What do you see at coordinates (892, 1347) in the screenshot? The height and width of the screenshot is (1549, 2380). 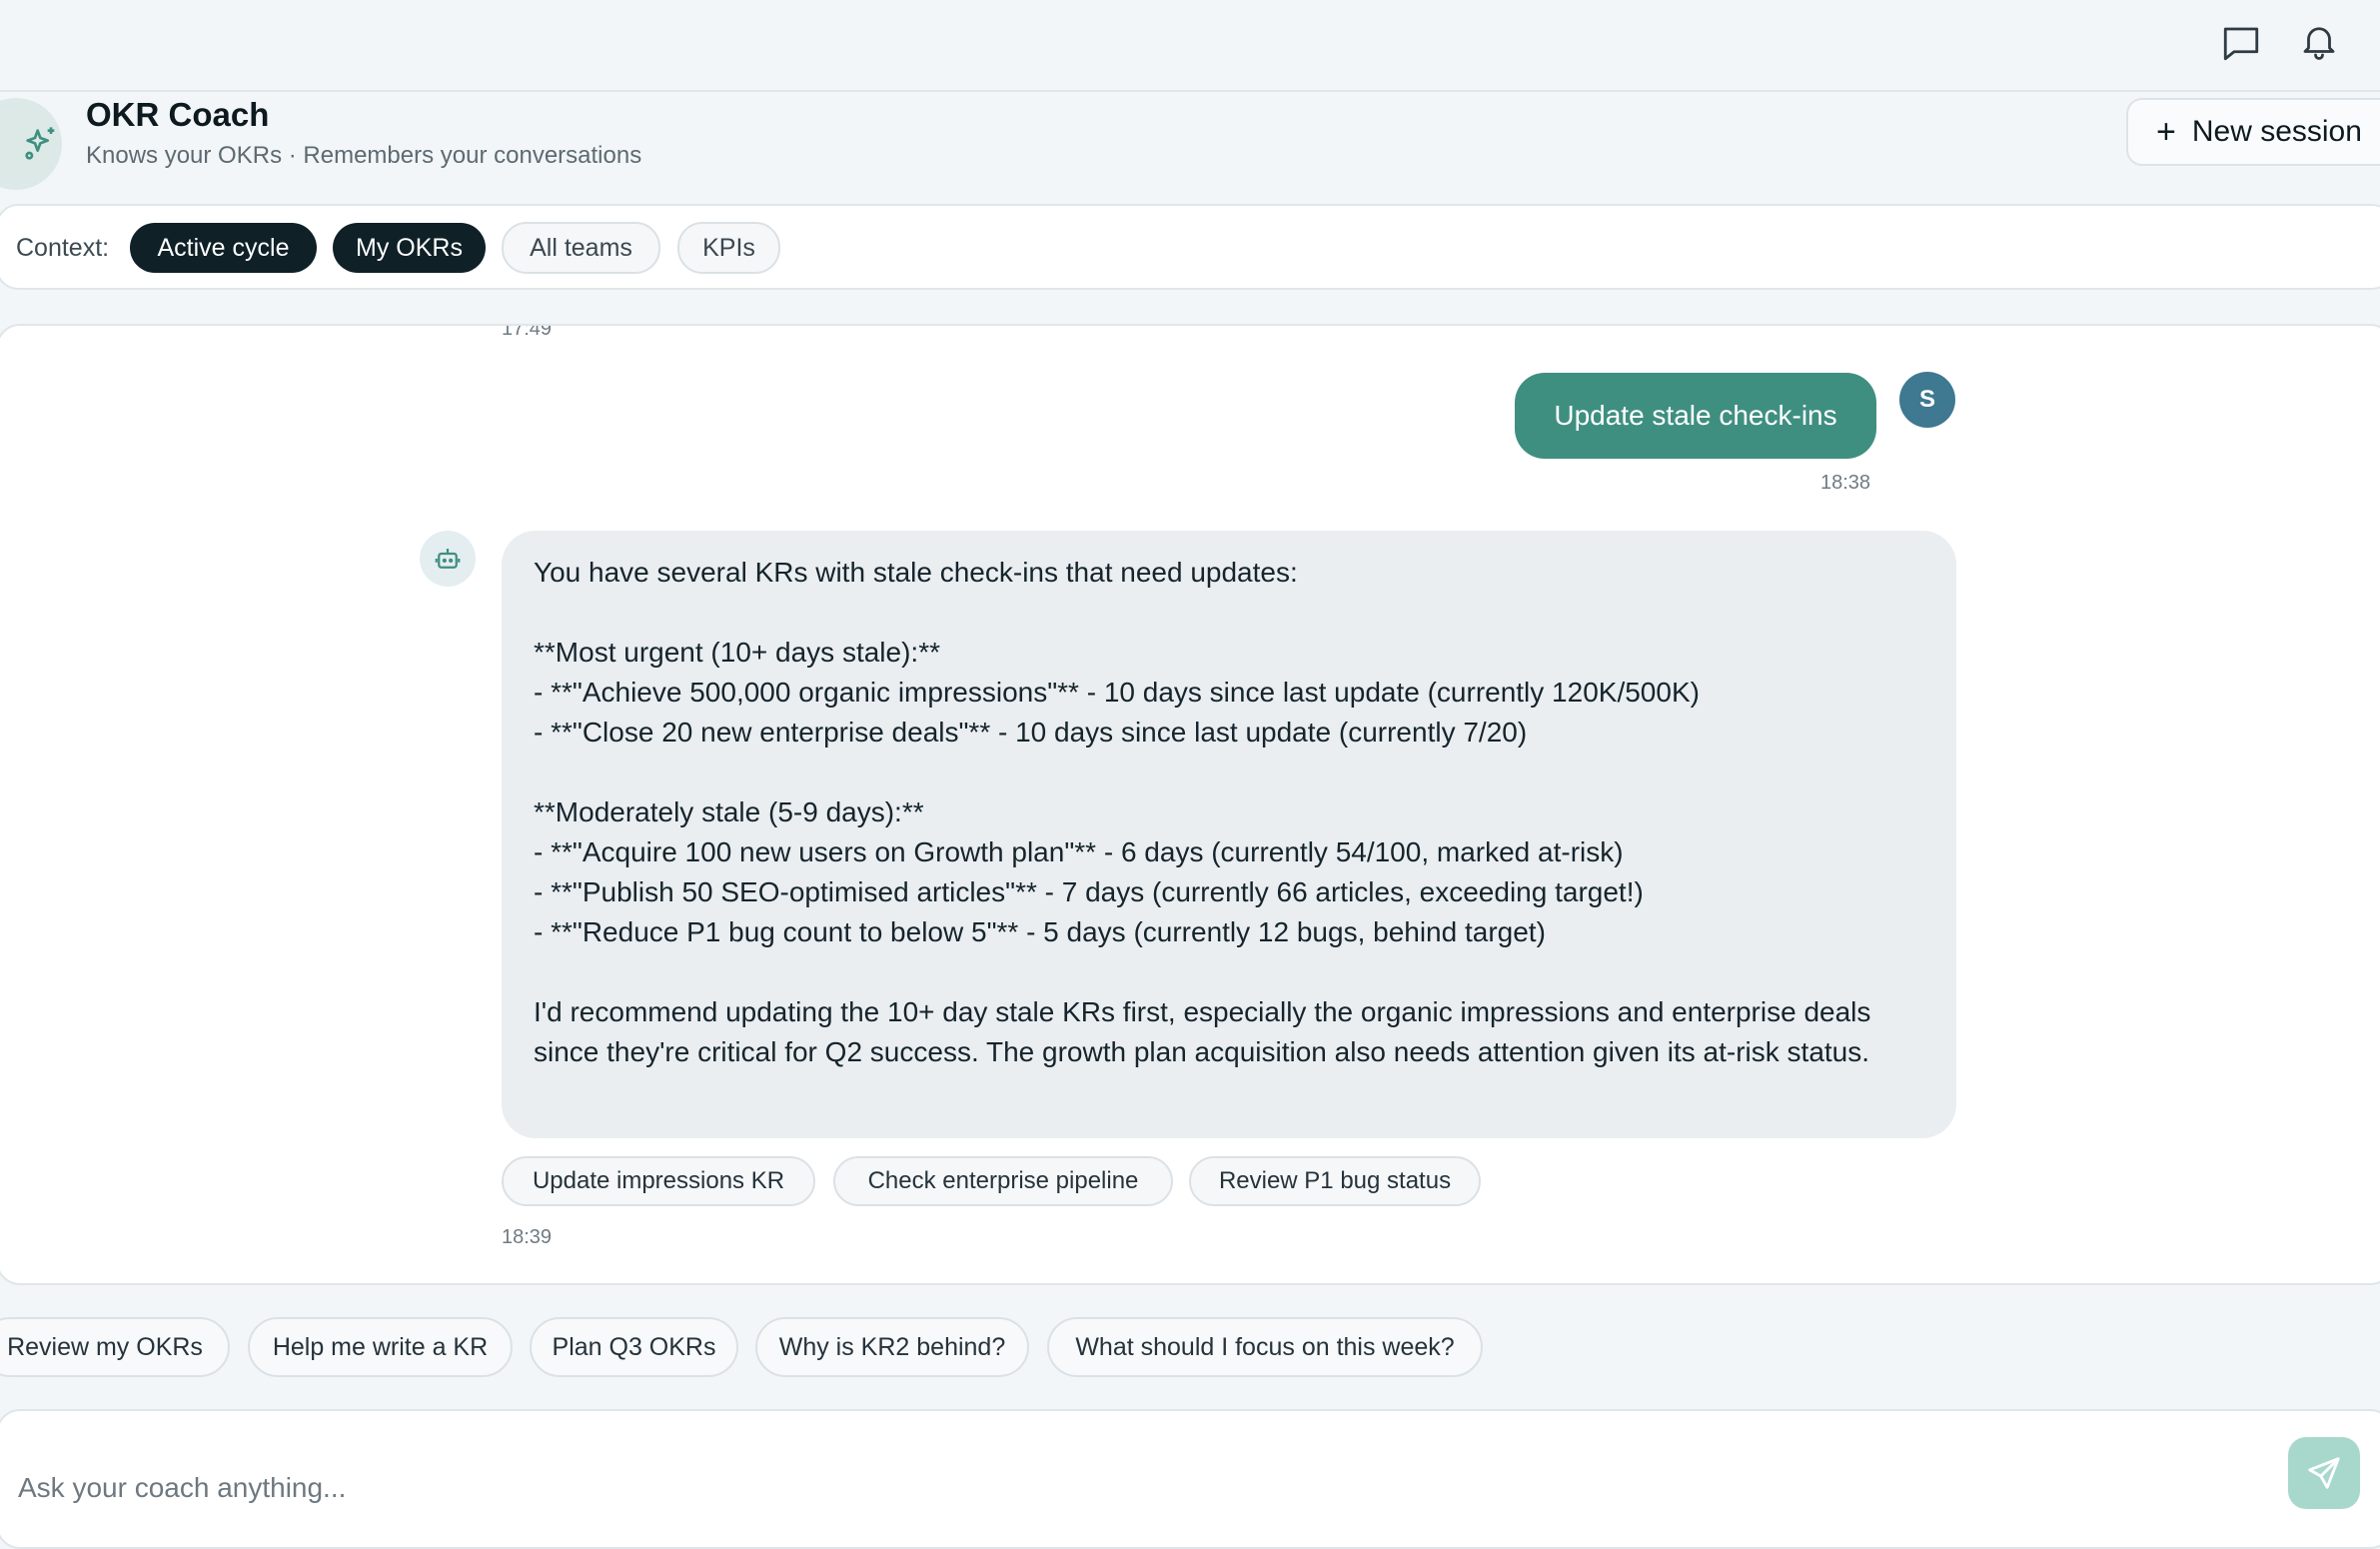 I see `suggestion-kr2-behind: Why is KR2 behind?` at bounding box center [892, 1347].